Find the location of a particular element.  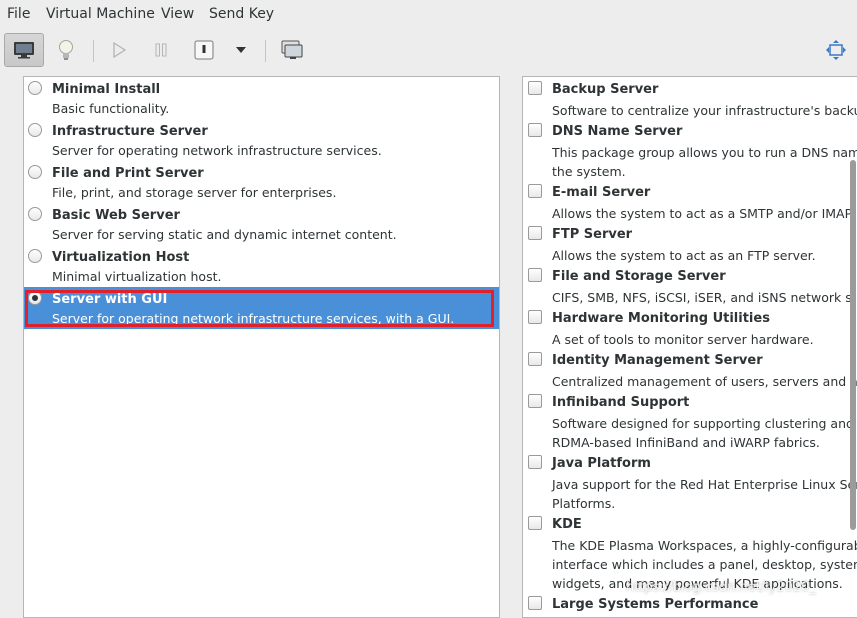

console-view-button is located at coordinates (24, 50).